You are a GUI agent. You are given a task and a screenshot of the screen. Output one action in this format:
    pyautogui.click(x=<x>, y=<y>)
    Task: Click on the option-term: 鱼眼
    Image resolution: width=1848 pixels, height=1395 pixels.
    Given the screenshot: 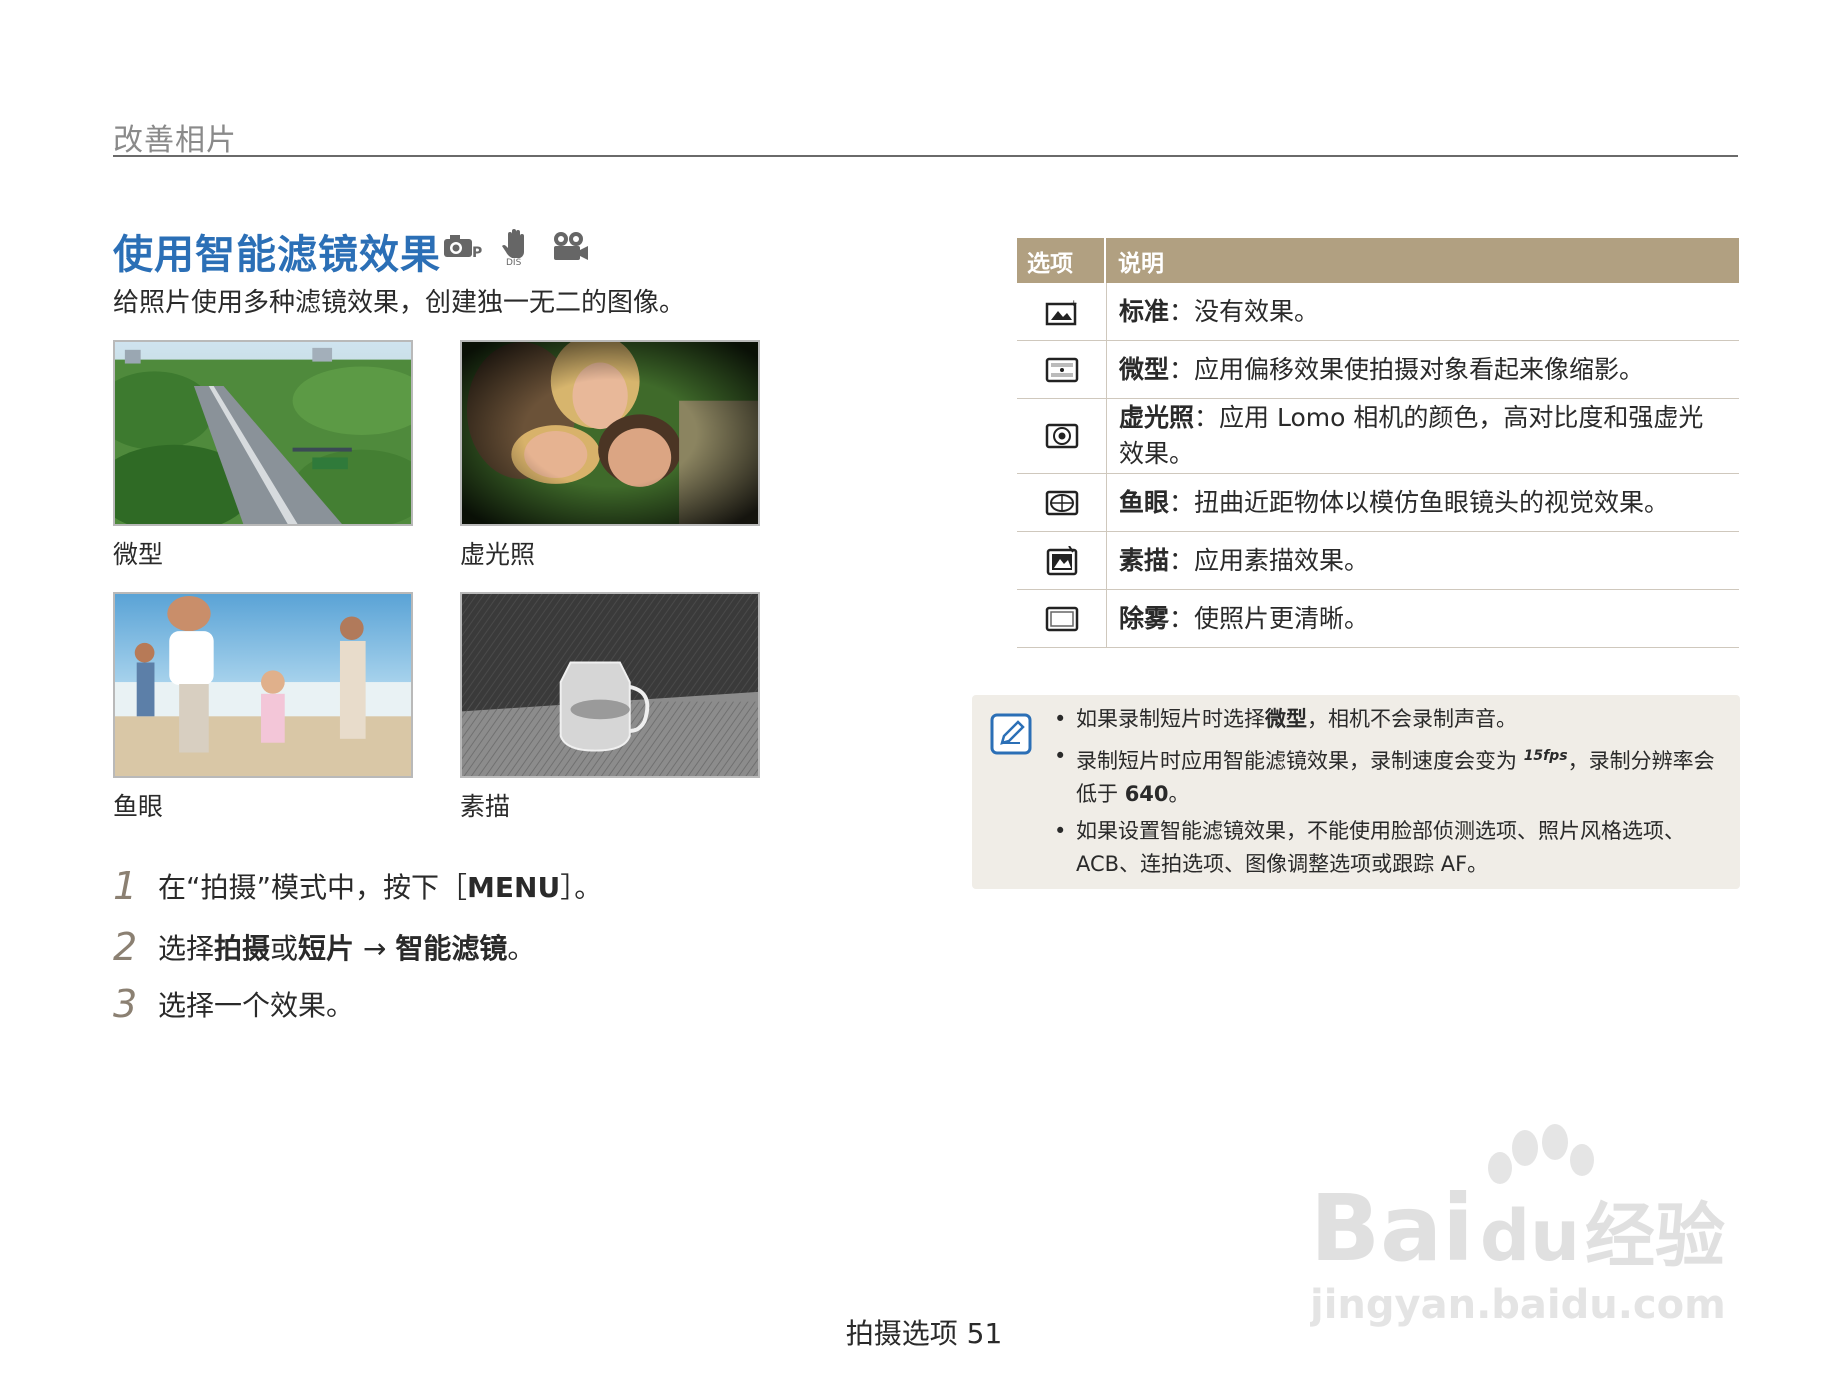 What is the action you would take?
    pyautogui.click(x=1144, y=502)
    